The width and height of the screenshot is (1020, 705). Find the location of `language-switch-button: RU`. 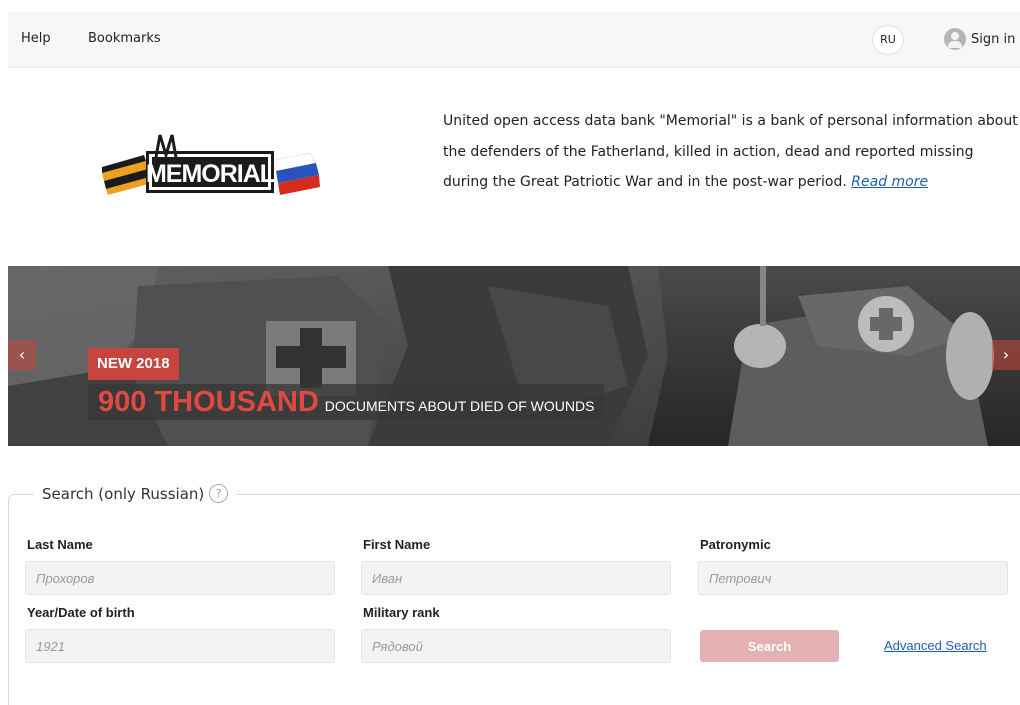

language-switch-button: RU is located at coordinates (888, 40).